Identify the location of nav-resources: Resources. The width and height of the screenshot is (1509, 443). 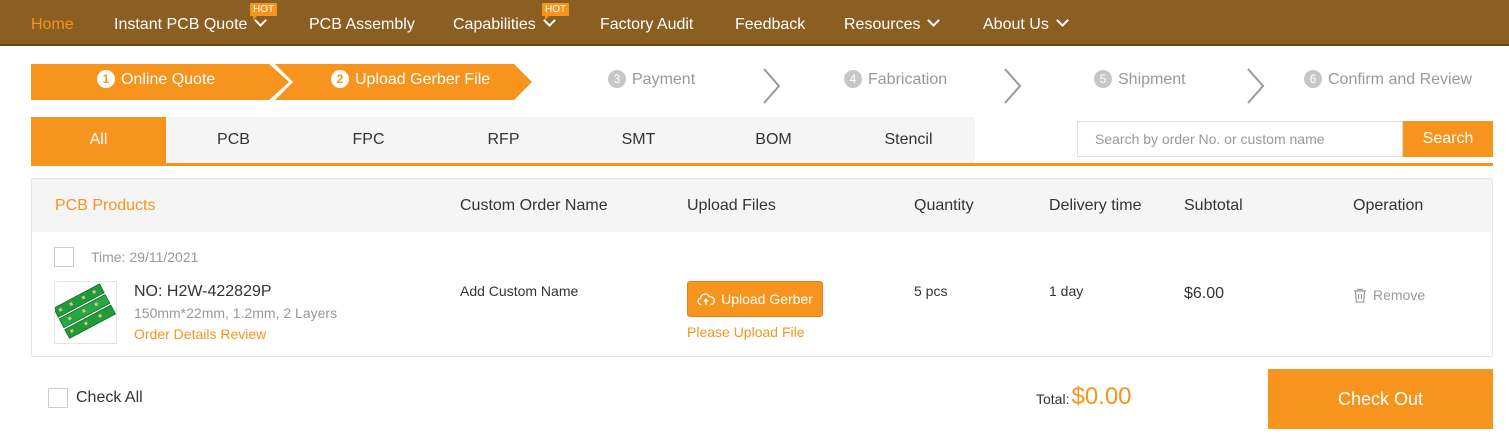
(892, 23).